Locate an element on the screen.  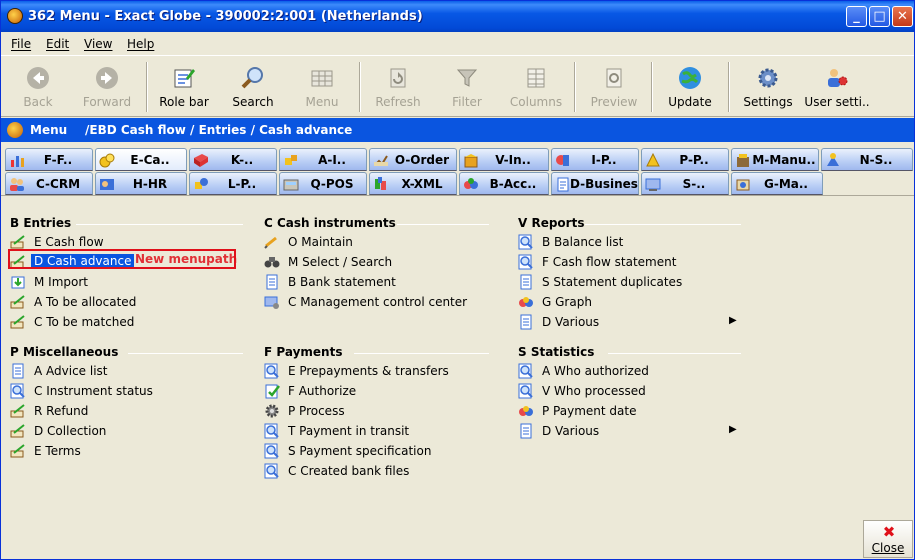
menu-item-label: P Process is located at coordinates (316, 411).